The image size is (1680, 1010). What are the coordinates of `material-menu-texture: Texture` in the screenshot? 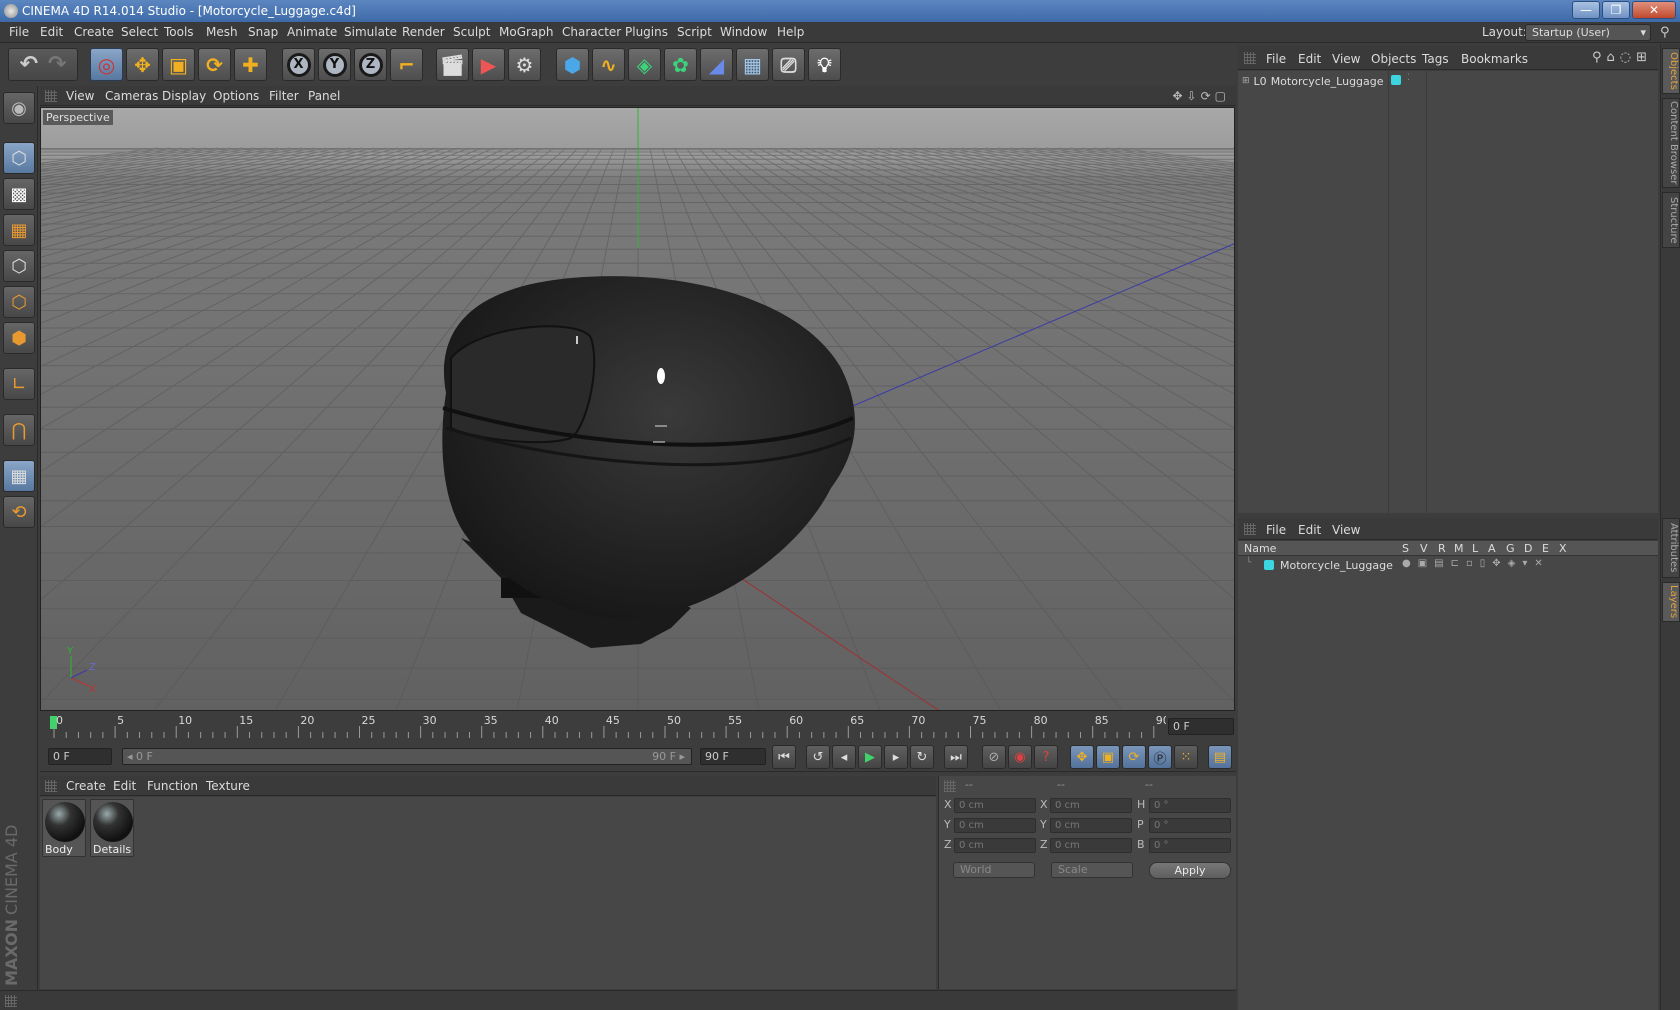 It's located at (228, 786).